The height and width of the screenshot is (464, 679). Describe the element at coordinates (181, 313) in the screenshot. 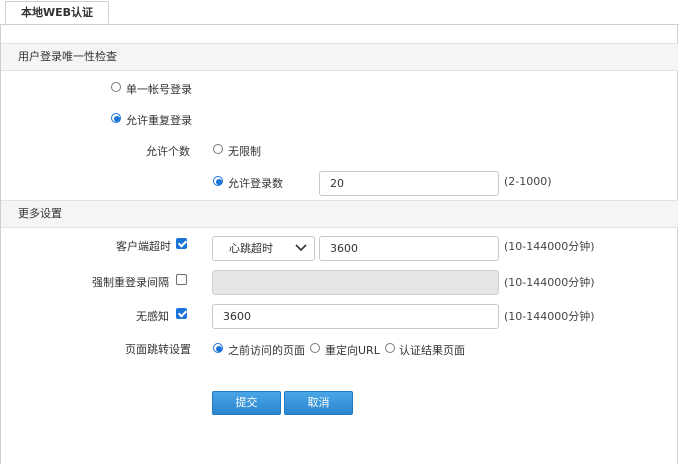

I see `seamless-checkbox` at that location.